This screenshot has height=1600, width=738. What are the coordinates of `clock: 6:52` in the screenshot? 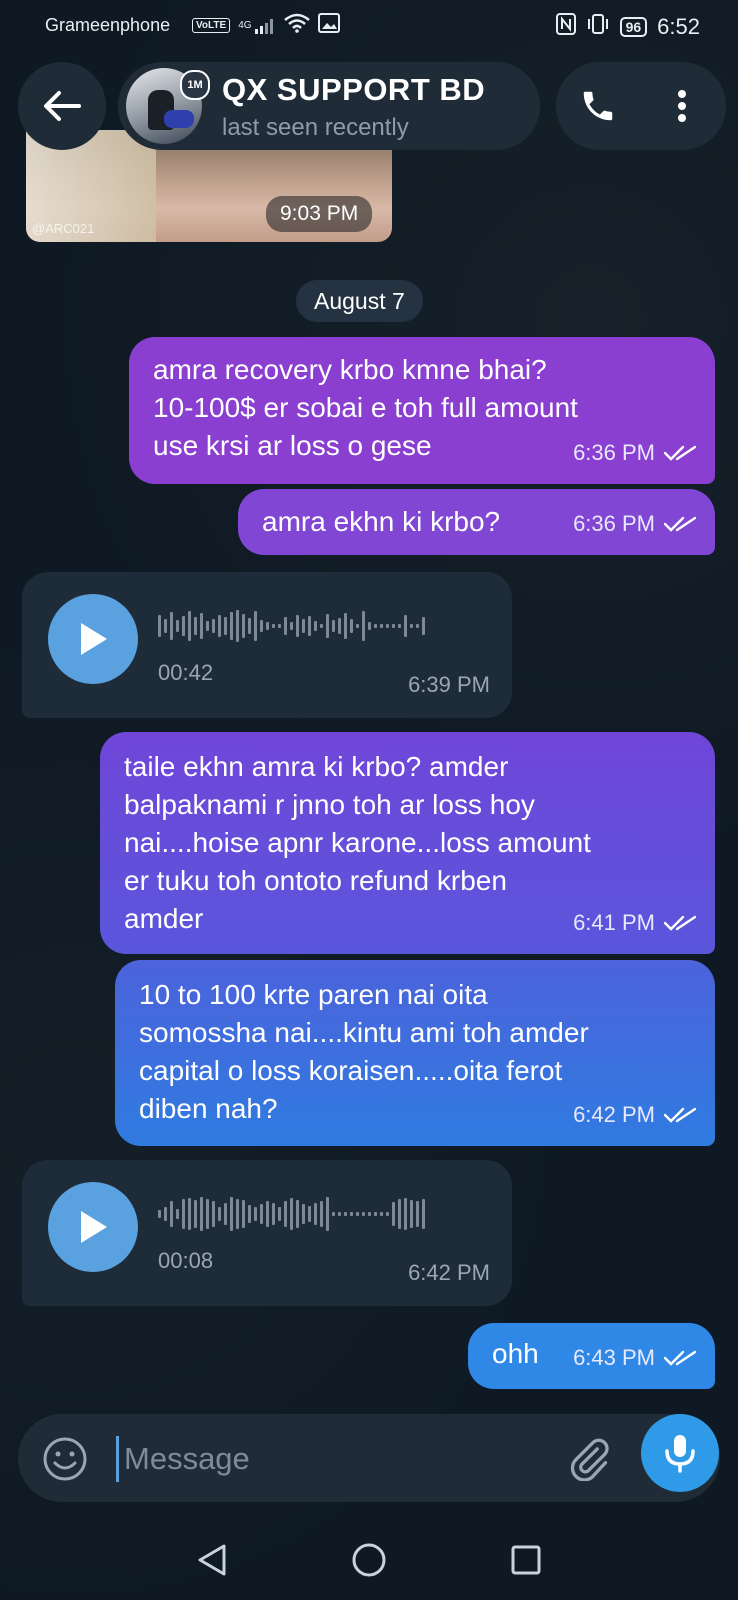 It's located at (678, 26).